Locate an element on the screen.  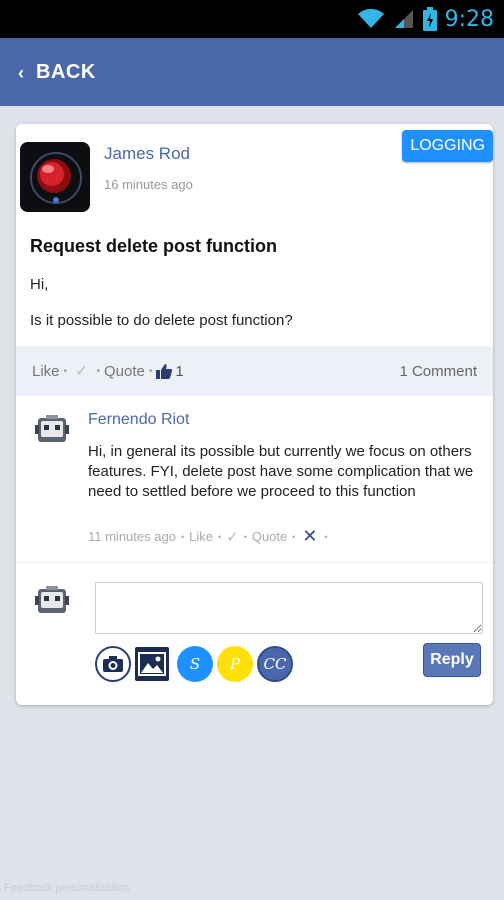
post-title: Request delete post function is located at coordinates (154, 246).